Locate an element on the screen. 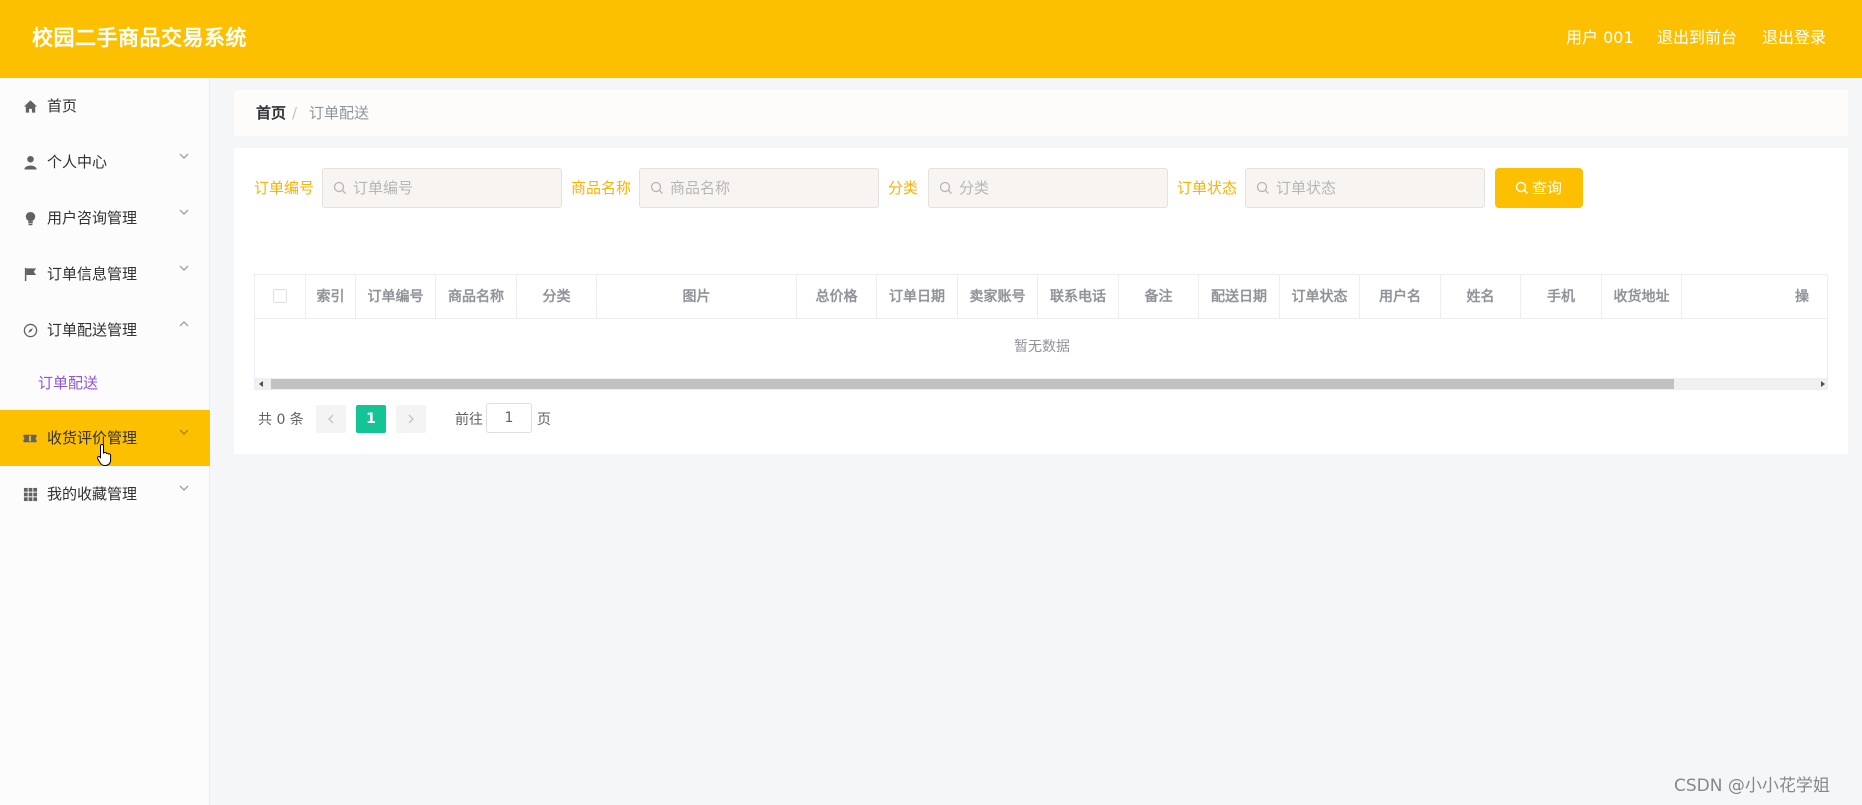 The image size is (1862, 805). compass-icon is located at coordinates (30, 330).